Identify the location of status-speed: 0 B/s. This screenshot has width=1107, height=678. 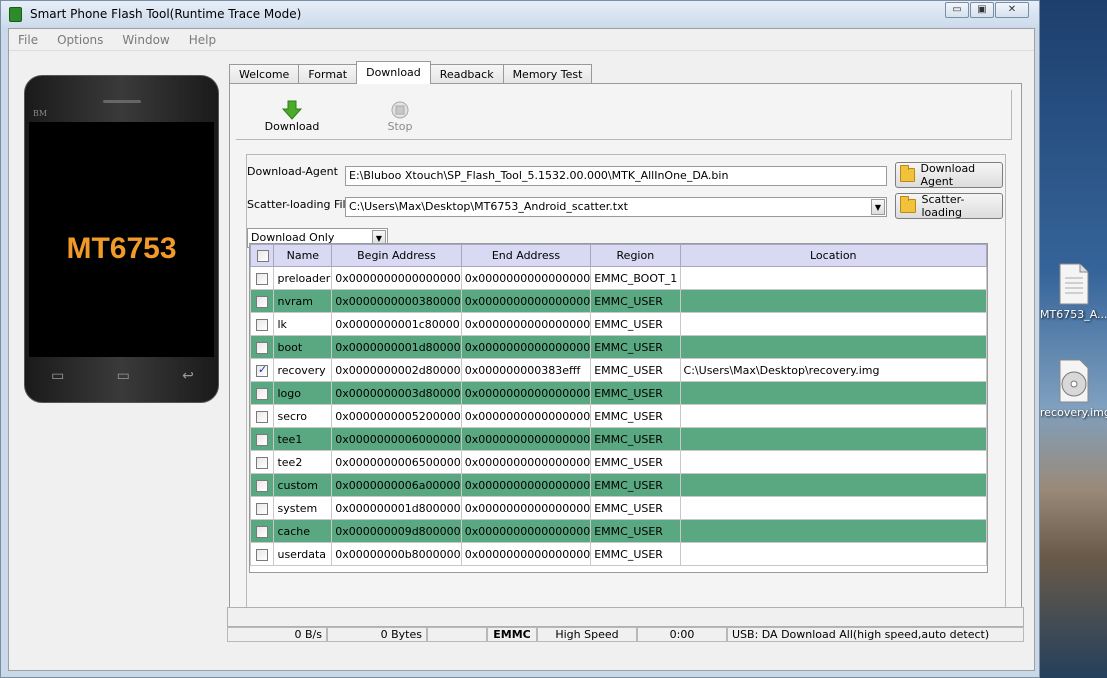
(277, 634).